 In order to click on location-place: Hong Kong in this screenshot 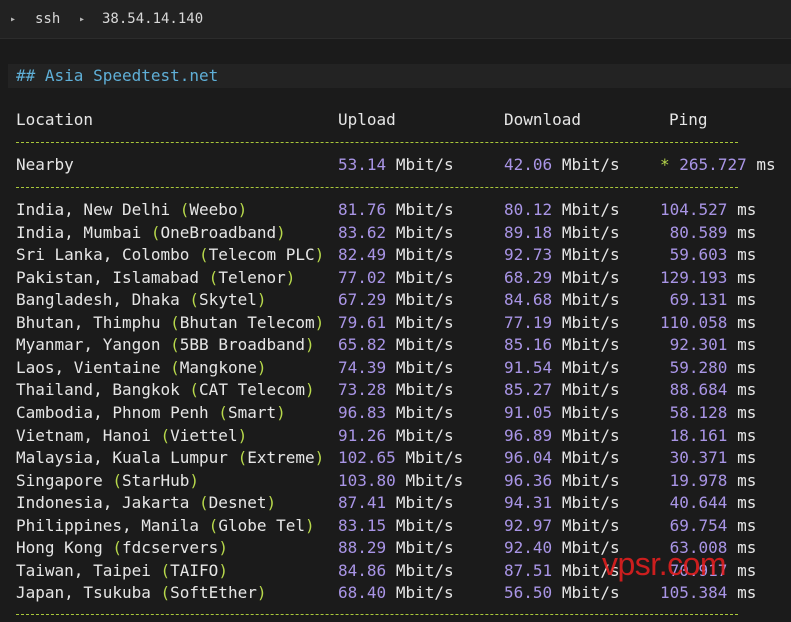, I will do `click(59, 548)`.